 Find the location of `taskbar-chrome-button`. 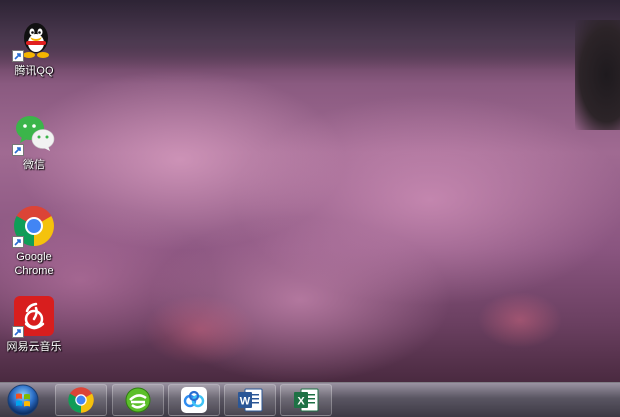

taskbar-chrome-button is located at coordinates (81, 400).